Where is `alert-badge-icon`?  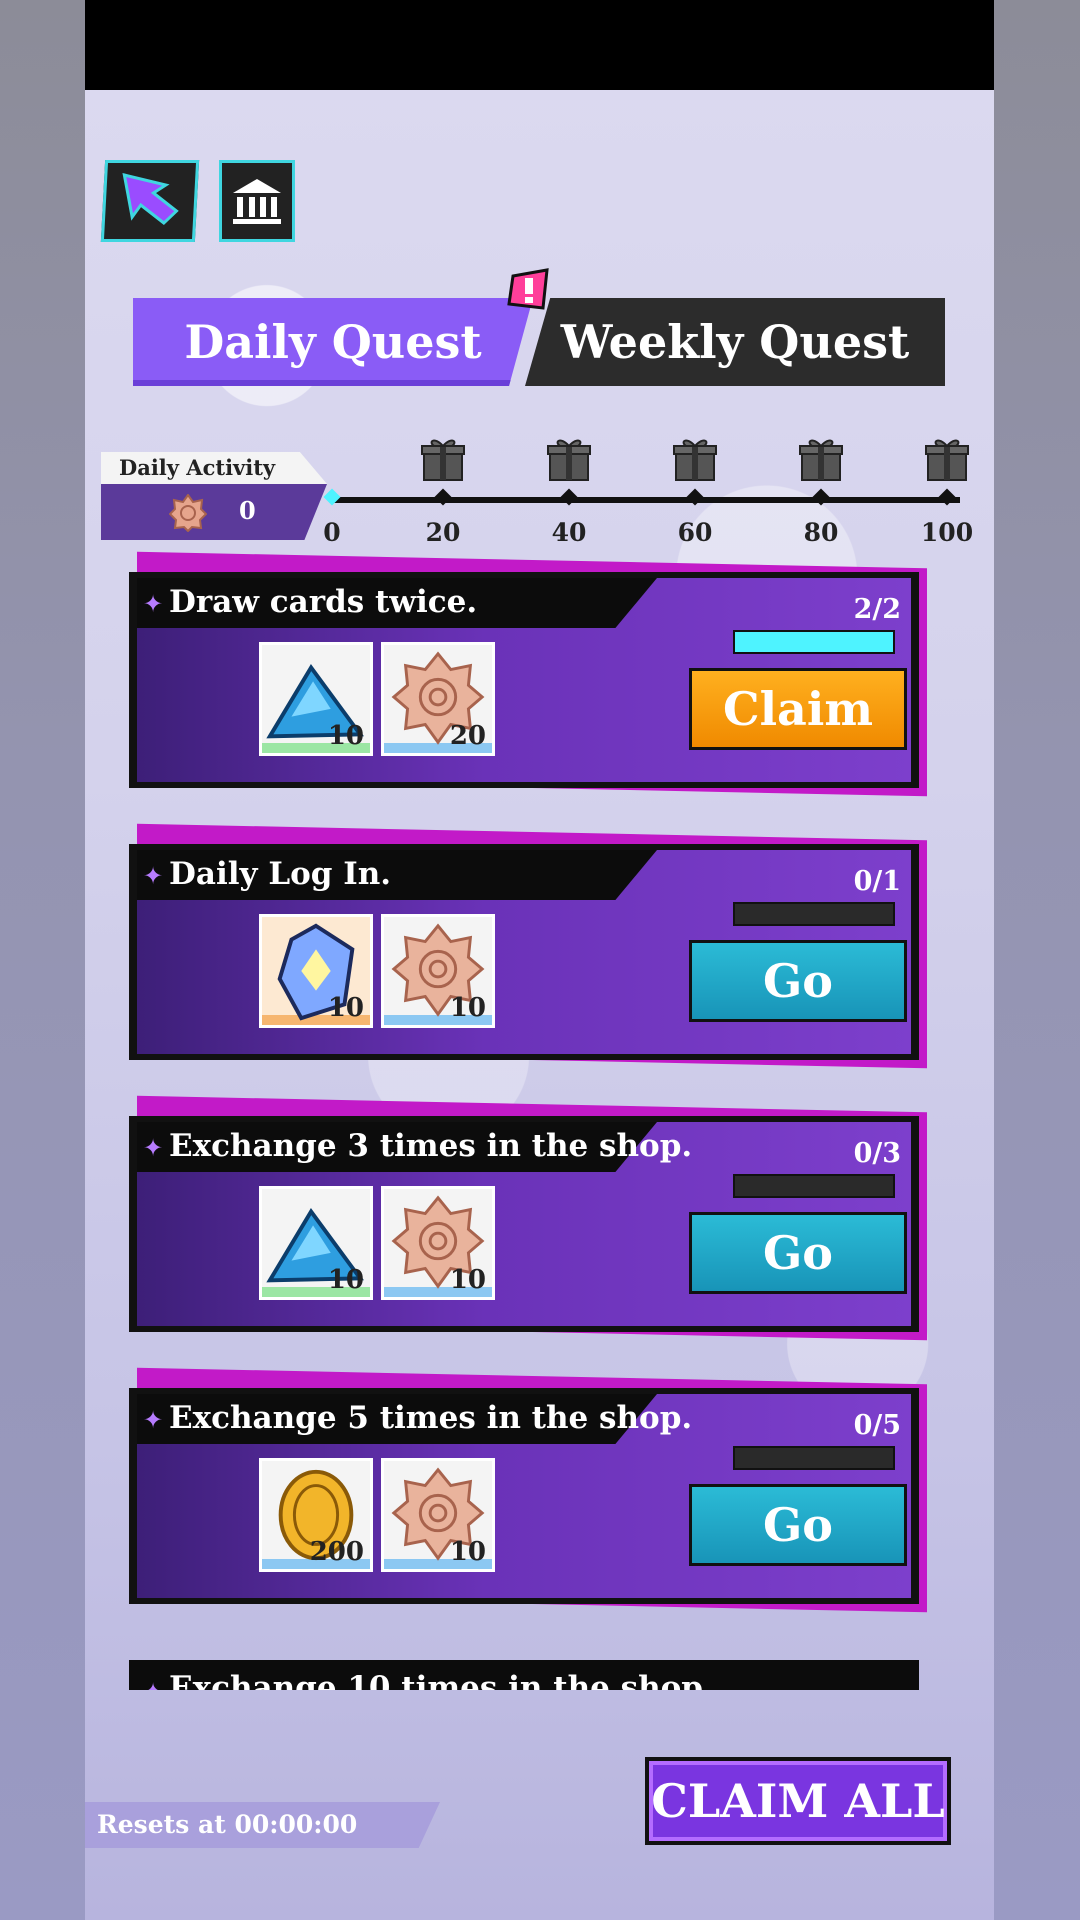 alert-badge-icon is located at coordinates (528, 289).